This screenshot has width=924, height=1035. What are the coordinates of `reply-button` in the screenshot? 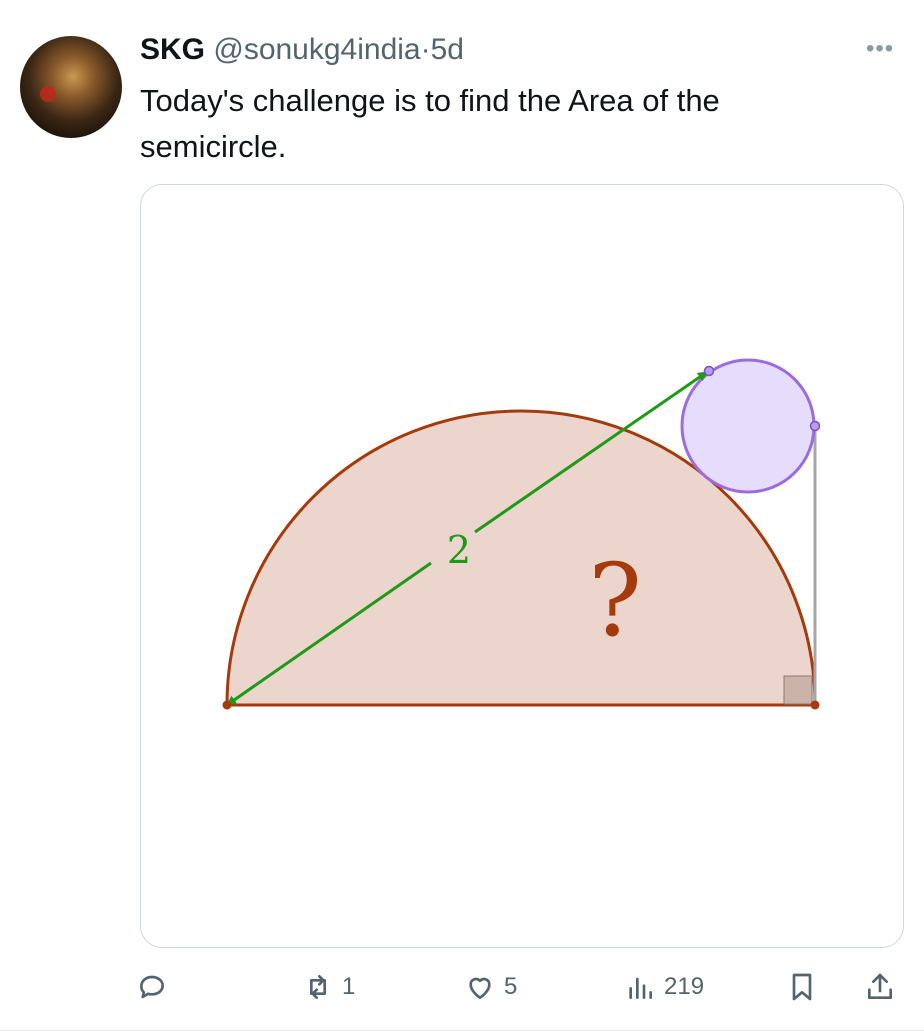 It's located at (156, 987).